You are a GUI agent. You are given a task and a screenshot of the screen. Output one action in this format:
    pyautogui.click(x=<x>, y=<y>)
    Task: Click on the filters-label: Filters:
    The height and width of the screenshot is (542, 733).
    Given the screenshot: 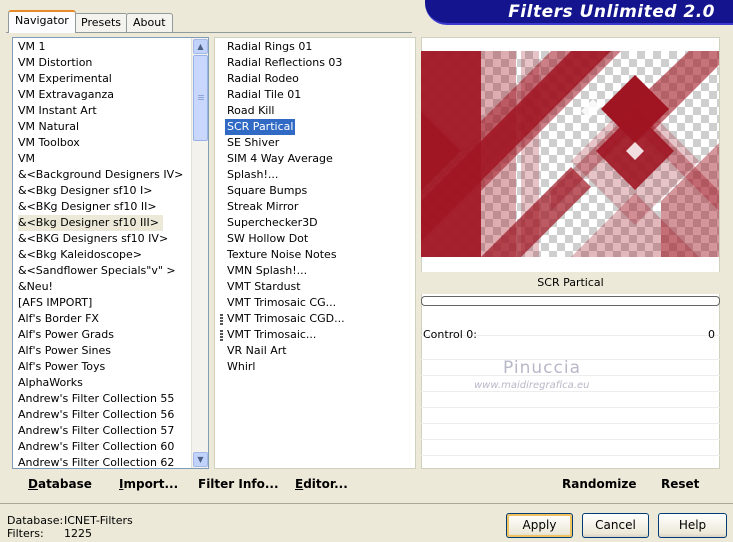 What is the action you would take?
    pyautogui.click(x=25, y=533)
    